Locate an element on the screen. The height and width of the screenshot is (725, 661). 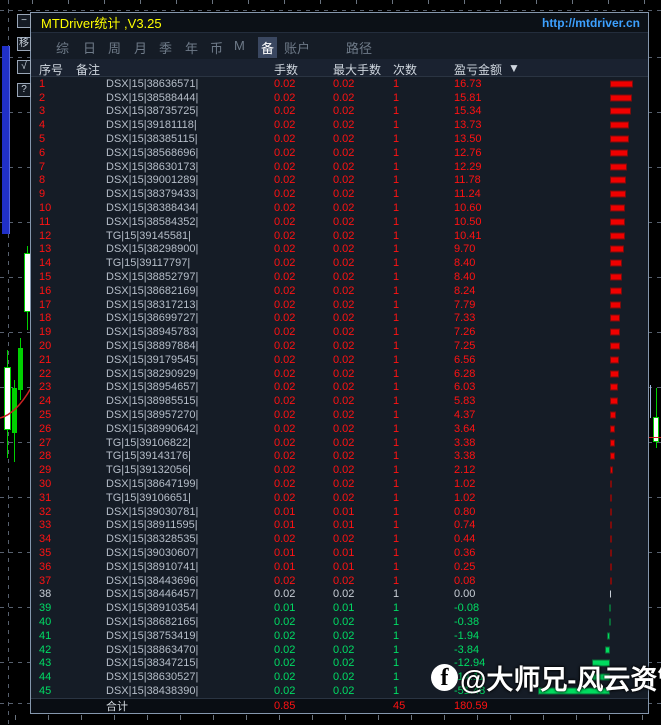
table-row: 33 DSX|15|38911595| 0.01 0.01 1 0.74 is located at coordinates (339, 525).